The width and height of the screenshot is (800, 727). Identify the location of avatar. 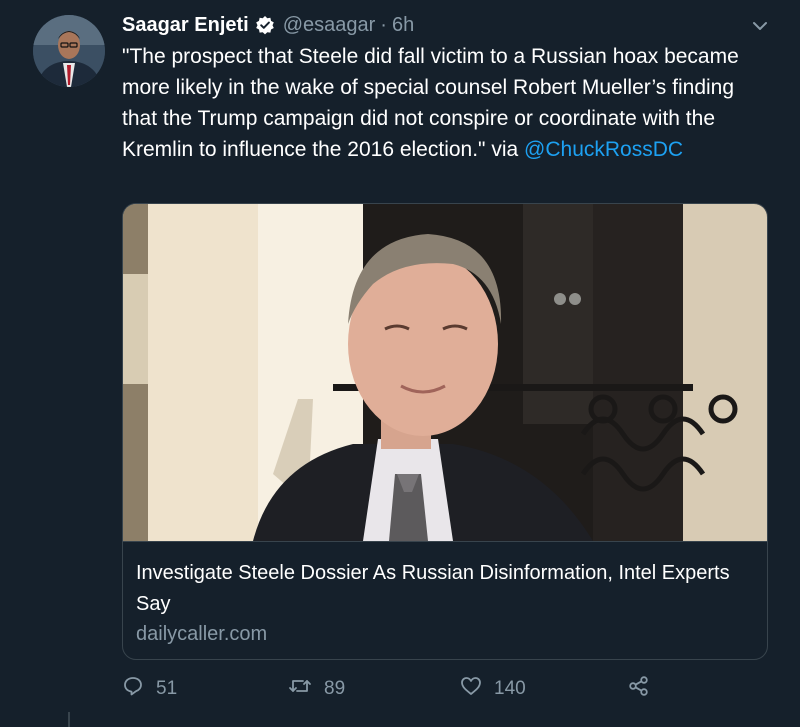
(69, 51).